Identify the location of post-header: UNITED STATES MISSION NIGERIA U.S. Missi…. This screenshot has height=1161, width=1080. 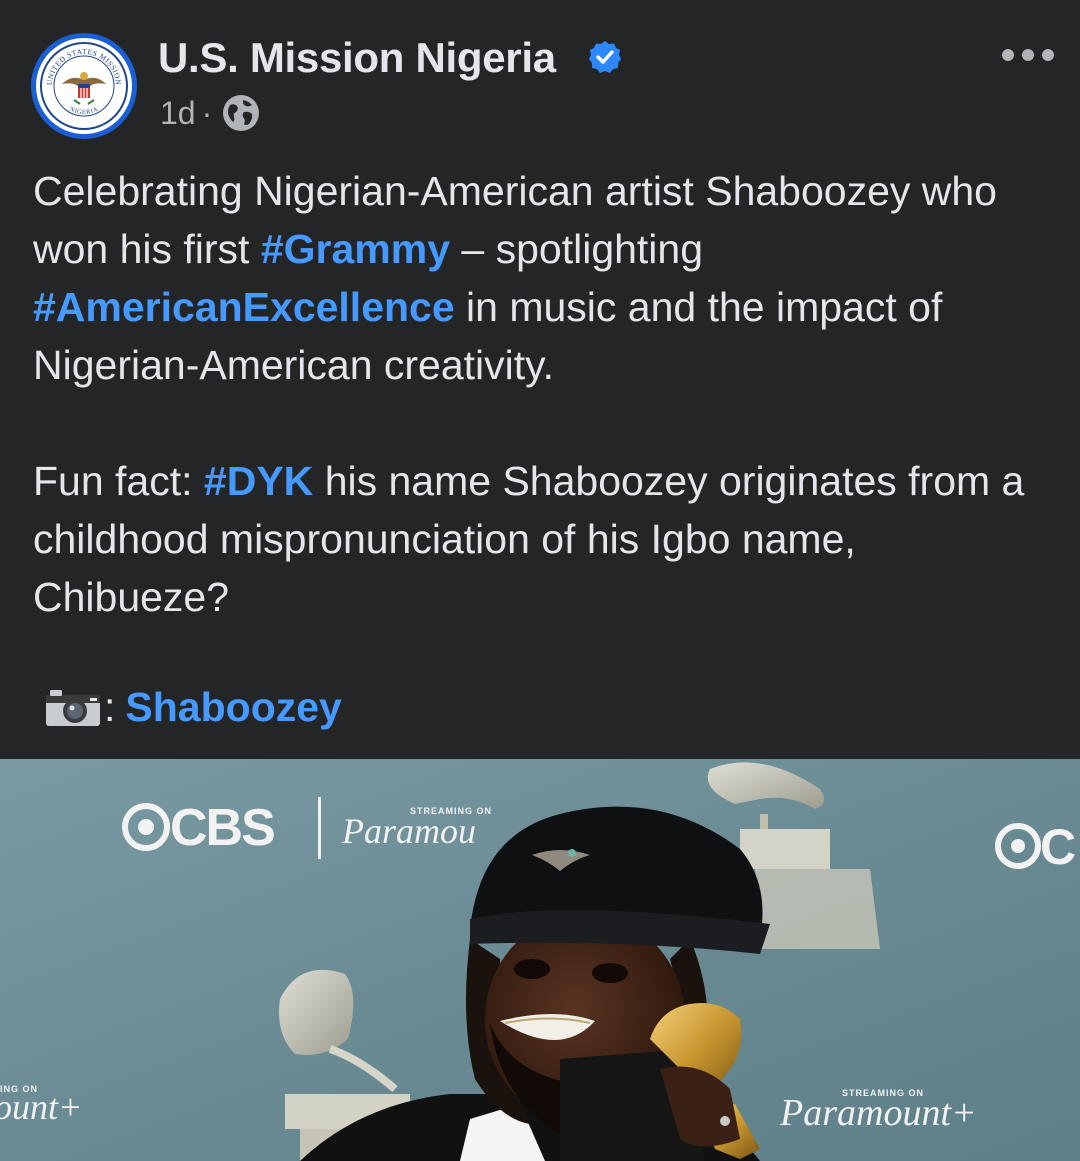
(540, 75).